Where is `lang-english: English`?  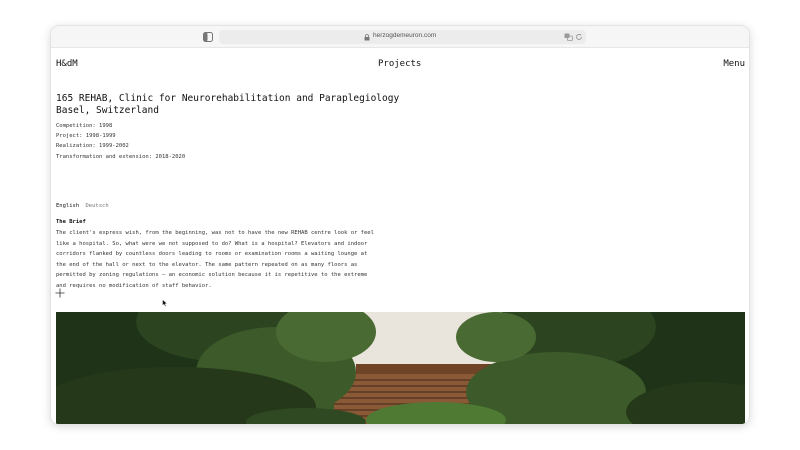
lang-english: English is located at coordinates (67, 206).